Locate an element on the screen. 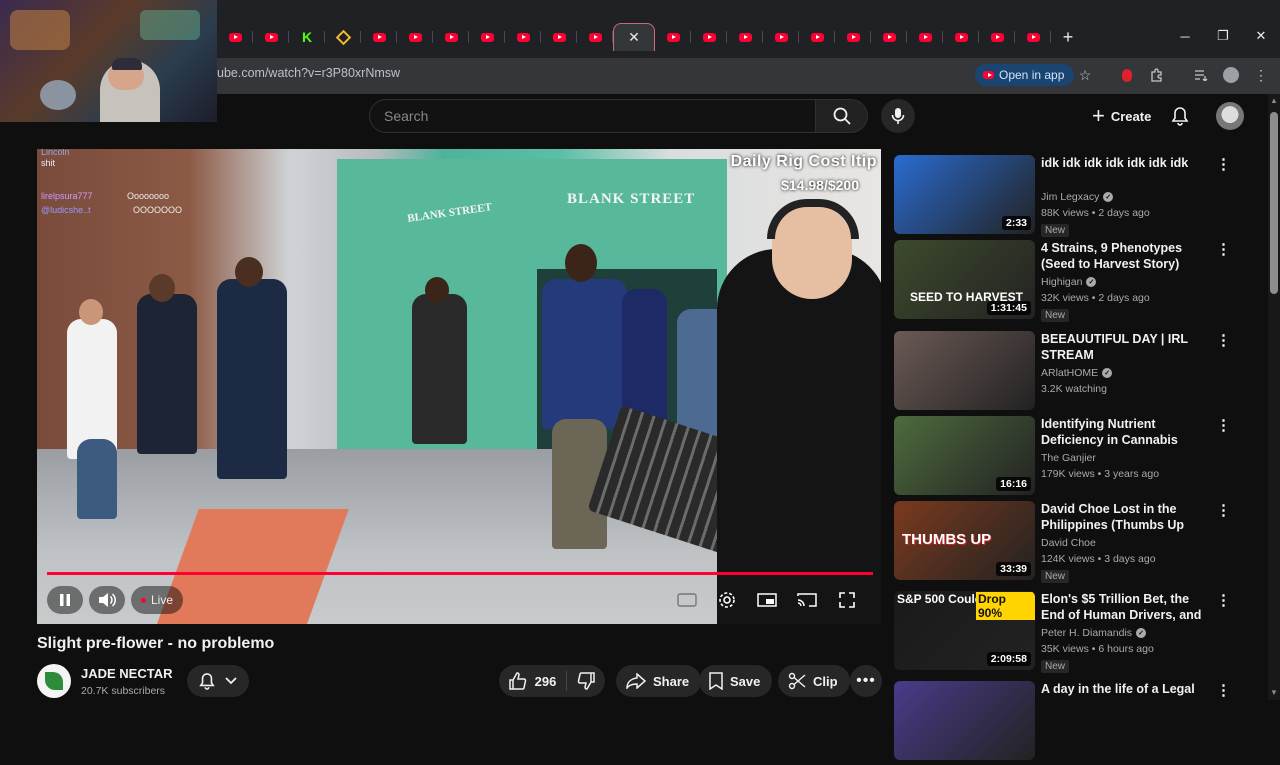 The width and height of the screenshot is (1280, 765). bookmark-star-icon: ☆ is located at coordinates (1085, 75).